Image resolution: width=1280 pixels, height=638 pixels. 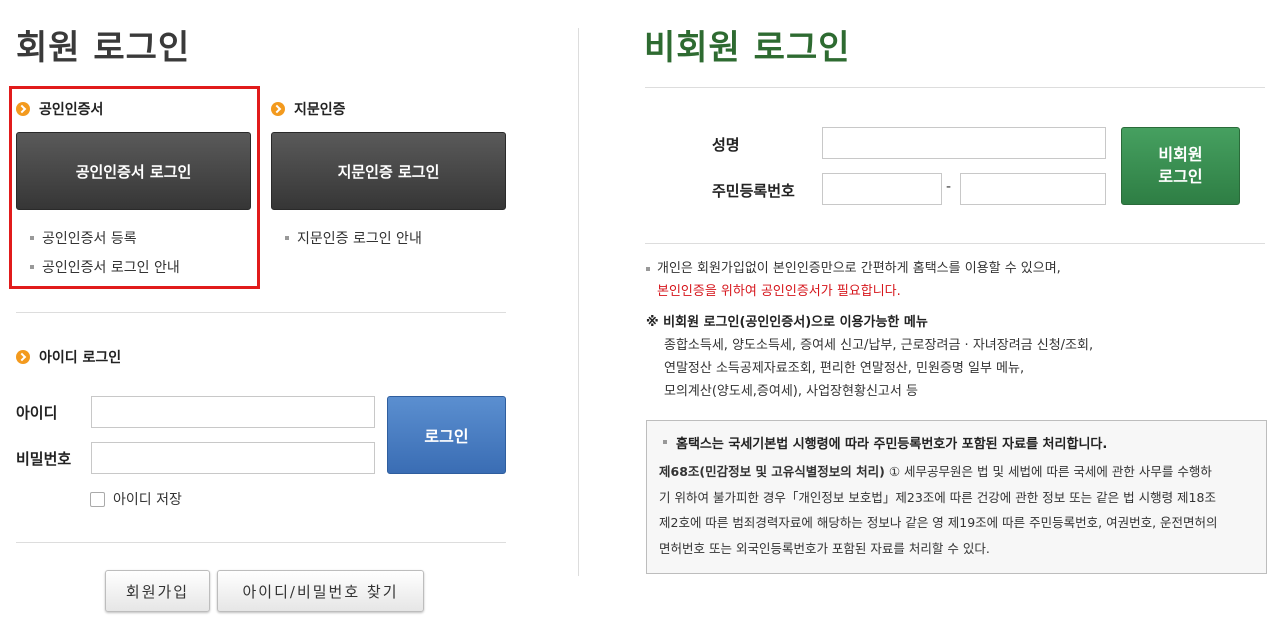 I want to click on id-login-heading: 아이디 로그인, so click(x=68, y=357).